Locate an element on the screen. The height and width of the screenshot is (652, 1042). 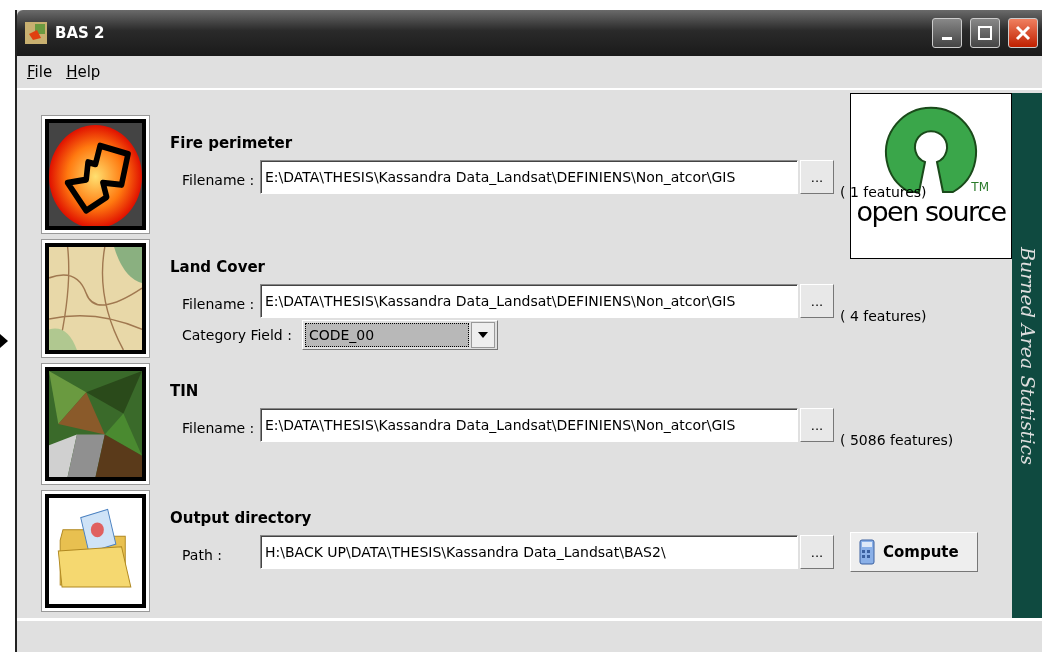
fire-map-icon is located at coordinates (95, 175).